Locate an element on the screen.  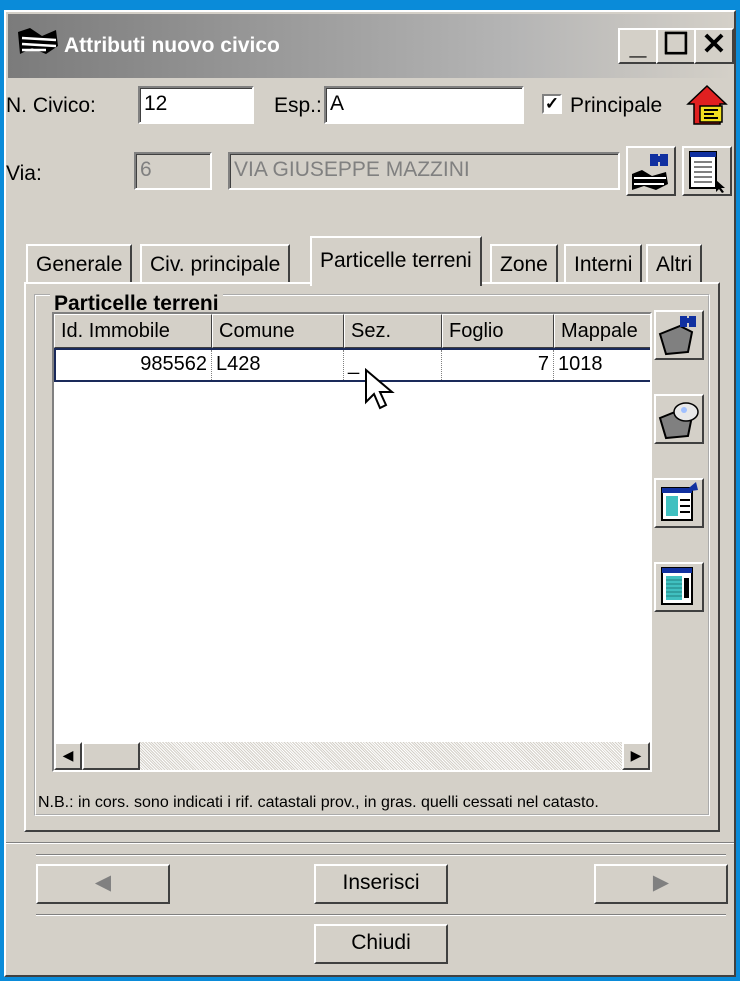
via-label: Via: is located at coordinates (24, 173).